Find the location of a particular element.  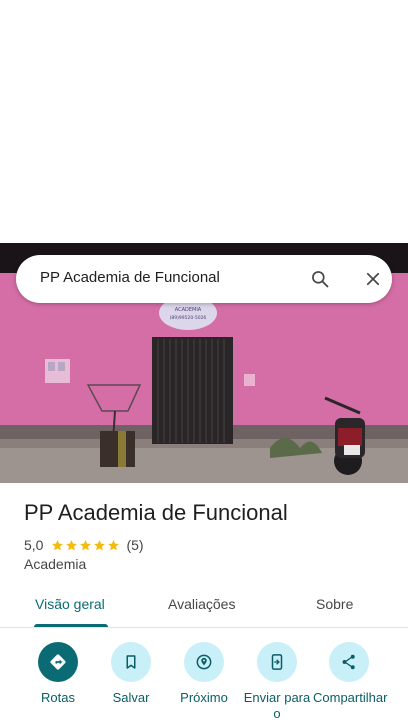

nearby-label: Próximo is located at coordinates (204, 697).